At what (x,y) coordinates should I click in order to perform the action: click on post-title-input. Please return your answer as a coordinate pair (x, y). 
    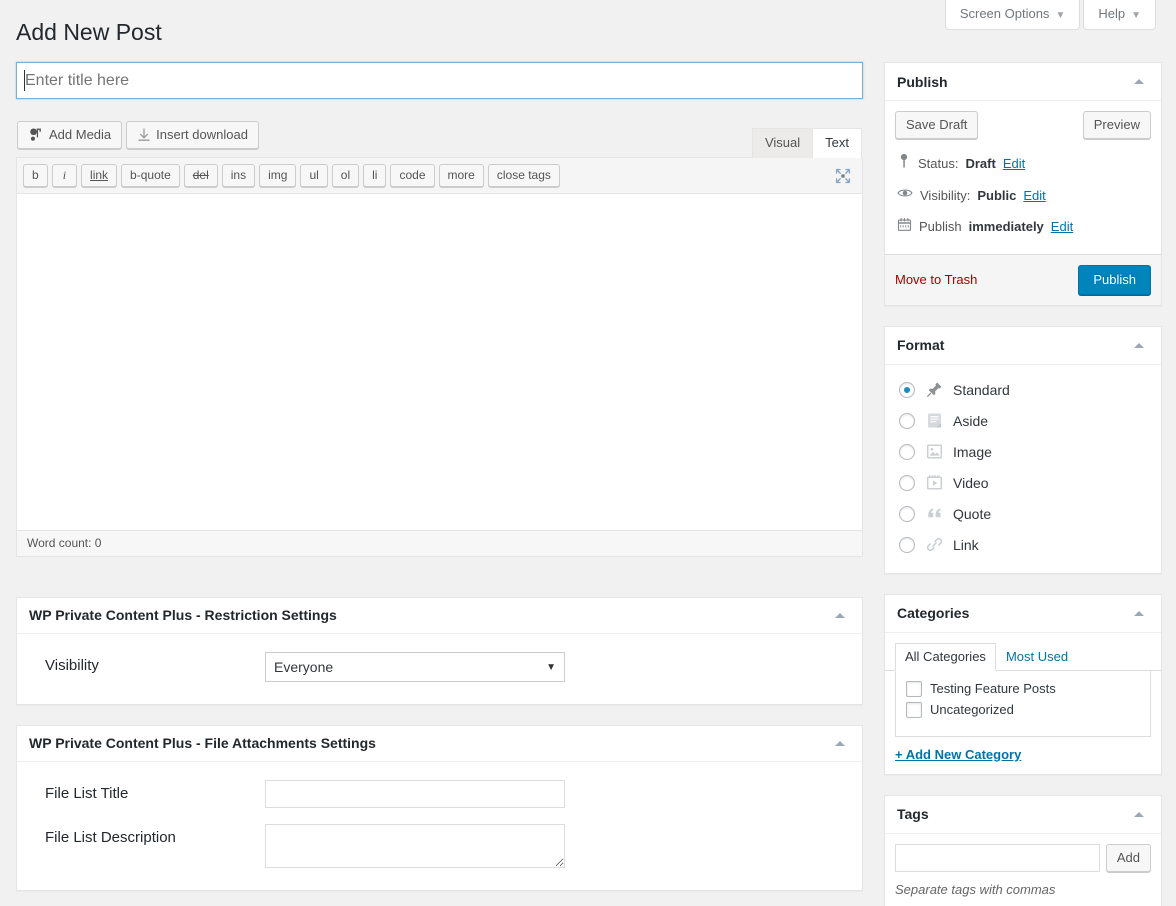
    Looking at the image, I should click on (439, 80).